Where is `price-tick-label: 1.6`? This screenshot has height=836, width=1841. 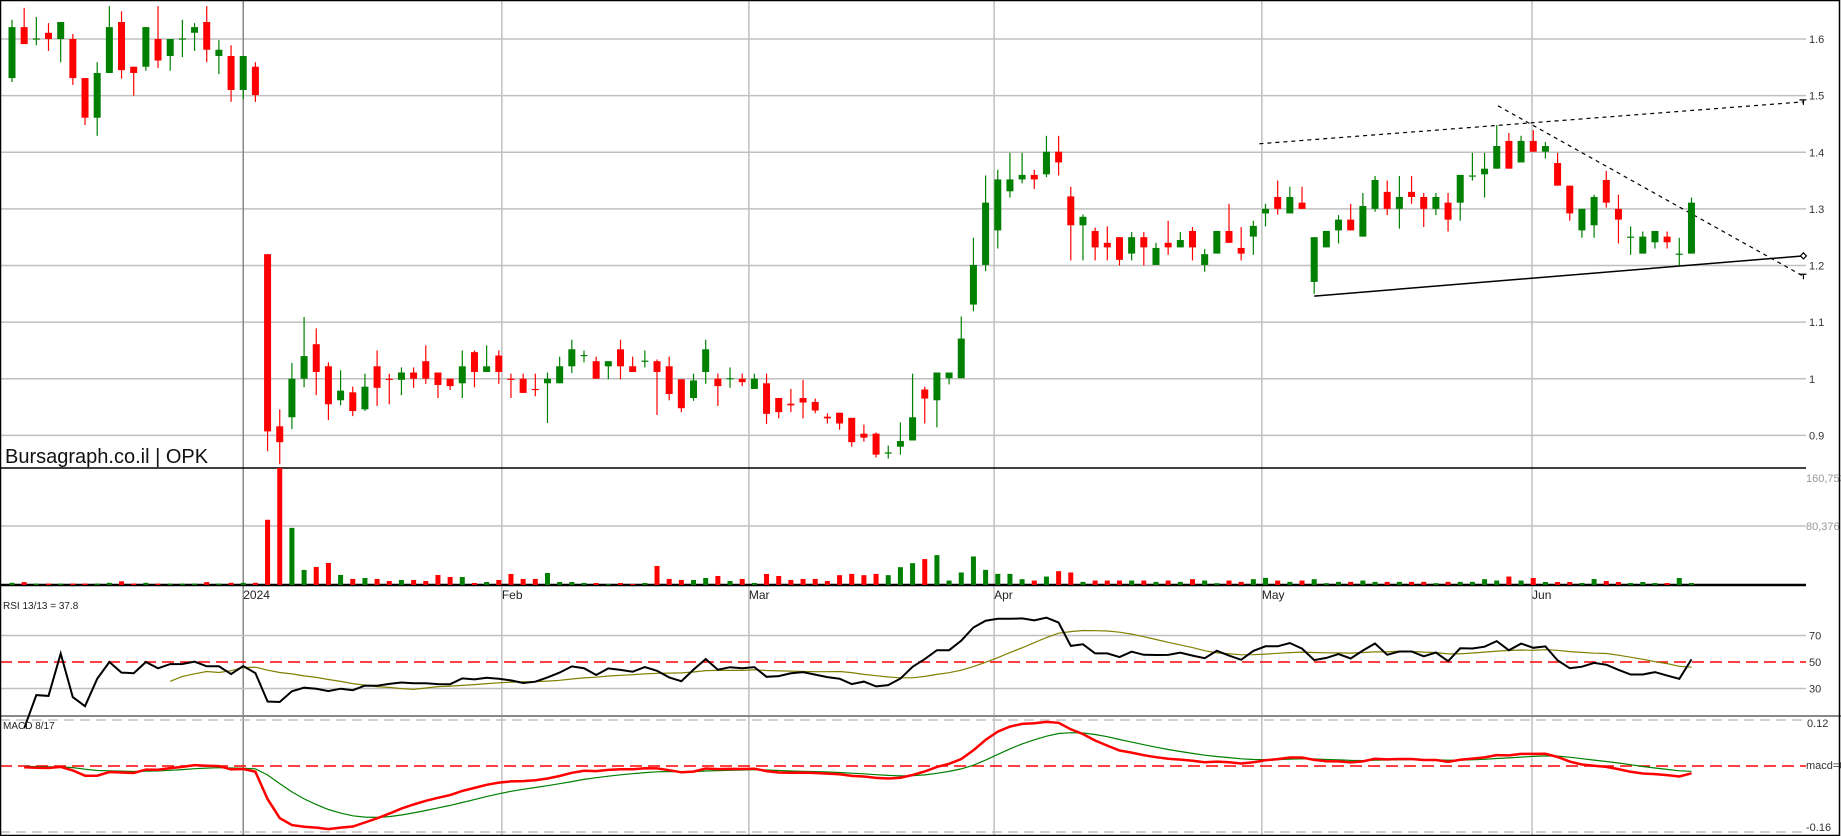 price-tick-label: 1.6 is located at coordinates (1816, 40).